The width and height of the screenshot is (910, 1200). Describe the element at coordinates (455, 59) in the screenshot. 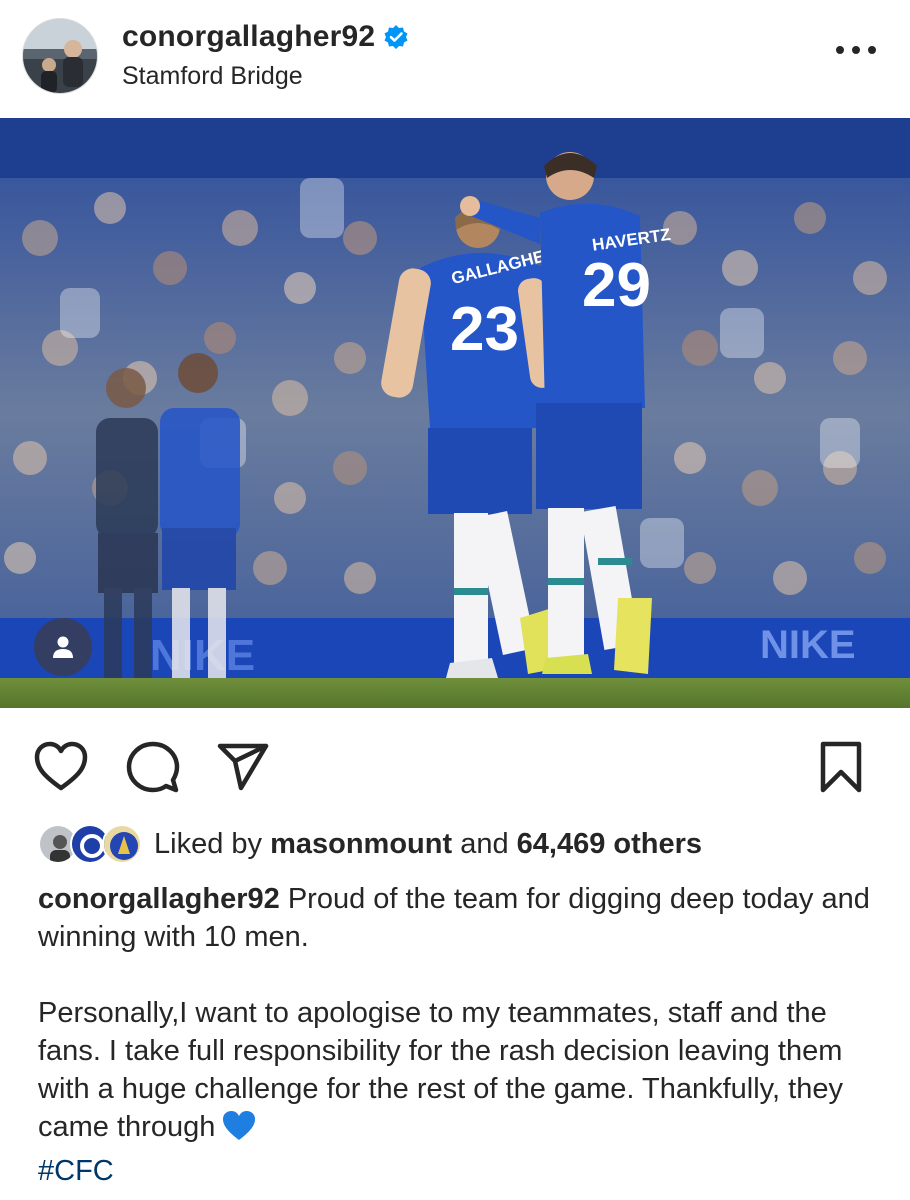

I see `post-header: conorgallagher92 Stamford Bridge` at that location.